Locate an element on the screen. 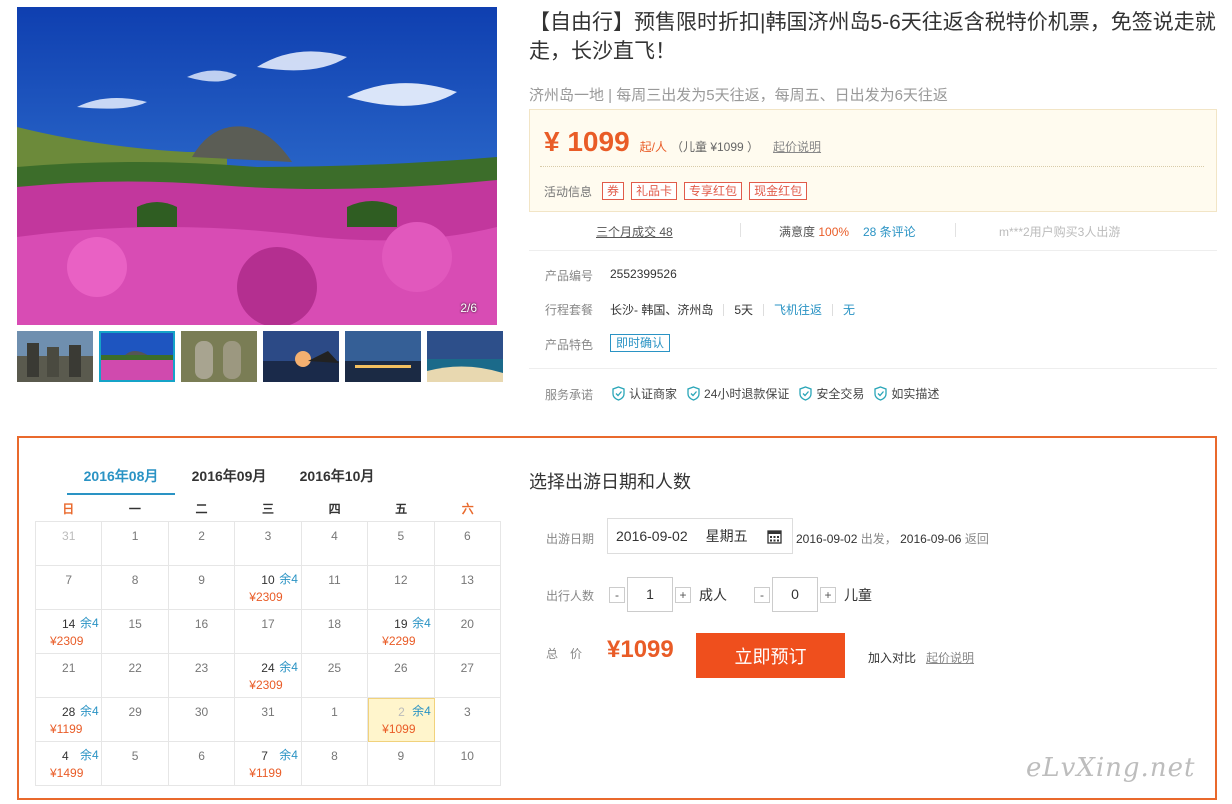 The image size is (1232, 804). price-unit: 起/人 is located at coordinates (653, 147).